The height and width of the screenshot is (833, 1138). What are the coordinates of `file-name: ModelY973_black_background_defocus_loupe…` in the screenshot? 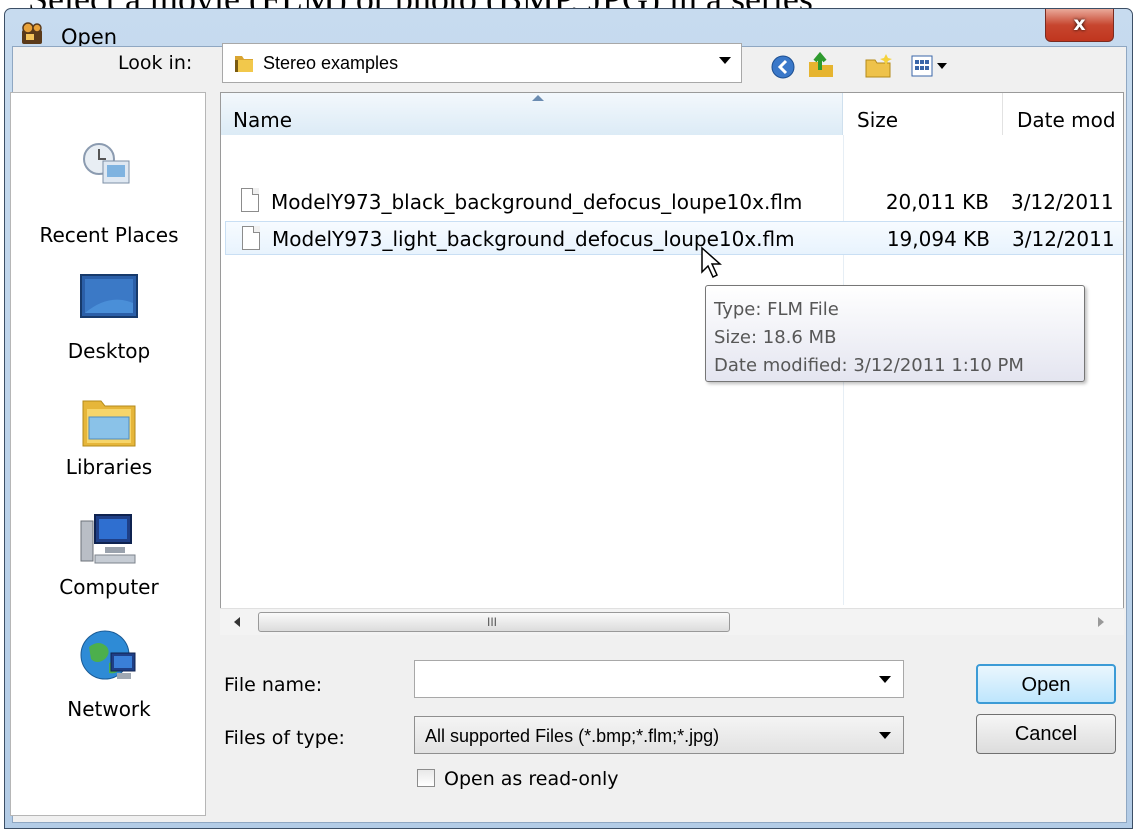 It's located at (537, 202).